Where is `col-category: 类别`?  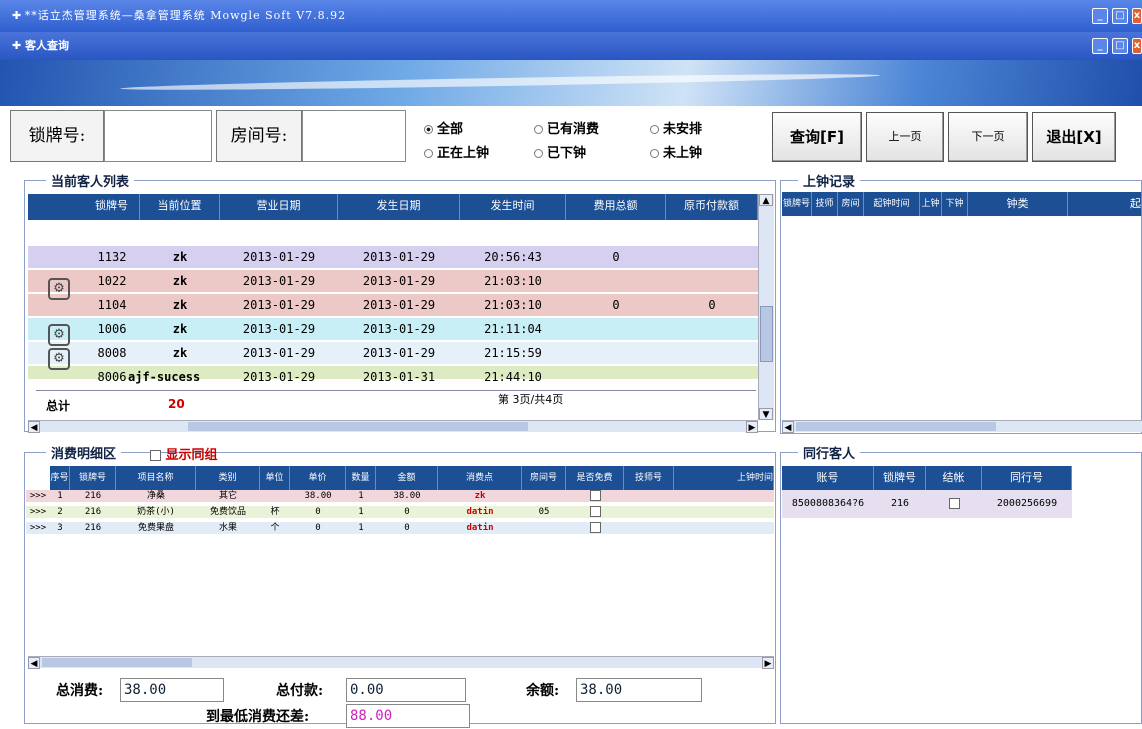
col-category: 类别 is located at coordinates (228, 478).